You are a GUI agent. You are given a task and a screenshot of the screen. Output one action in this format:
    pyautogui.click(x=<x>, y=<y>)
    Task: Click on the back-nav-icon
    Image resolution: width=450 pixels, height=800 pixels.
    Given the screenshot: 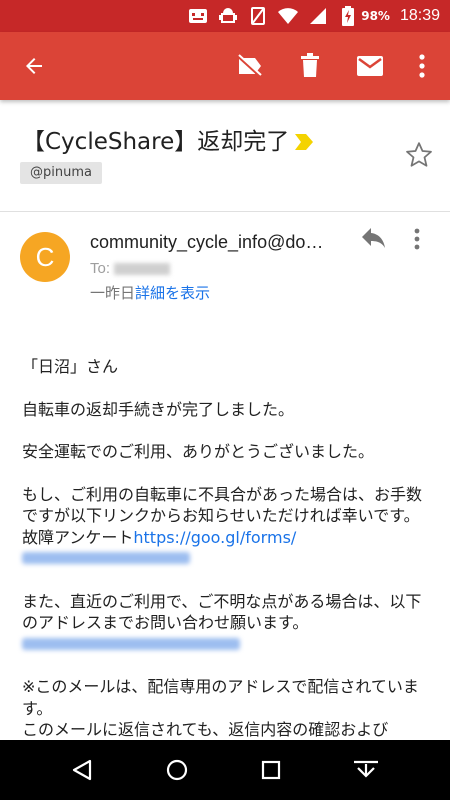 What is the action you would take?
    pyautogui.click(x=82, y=770)
    